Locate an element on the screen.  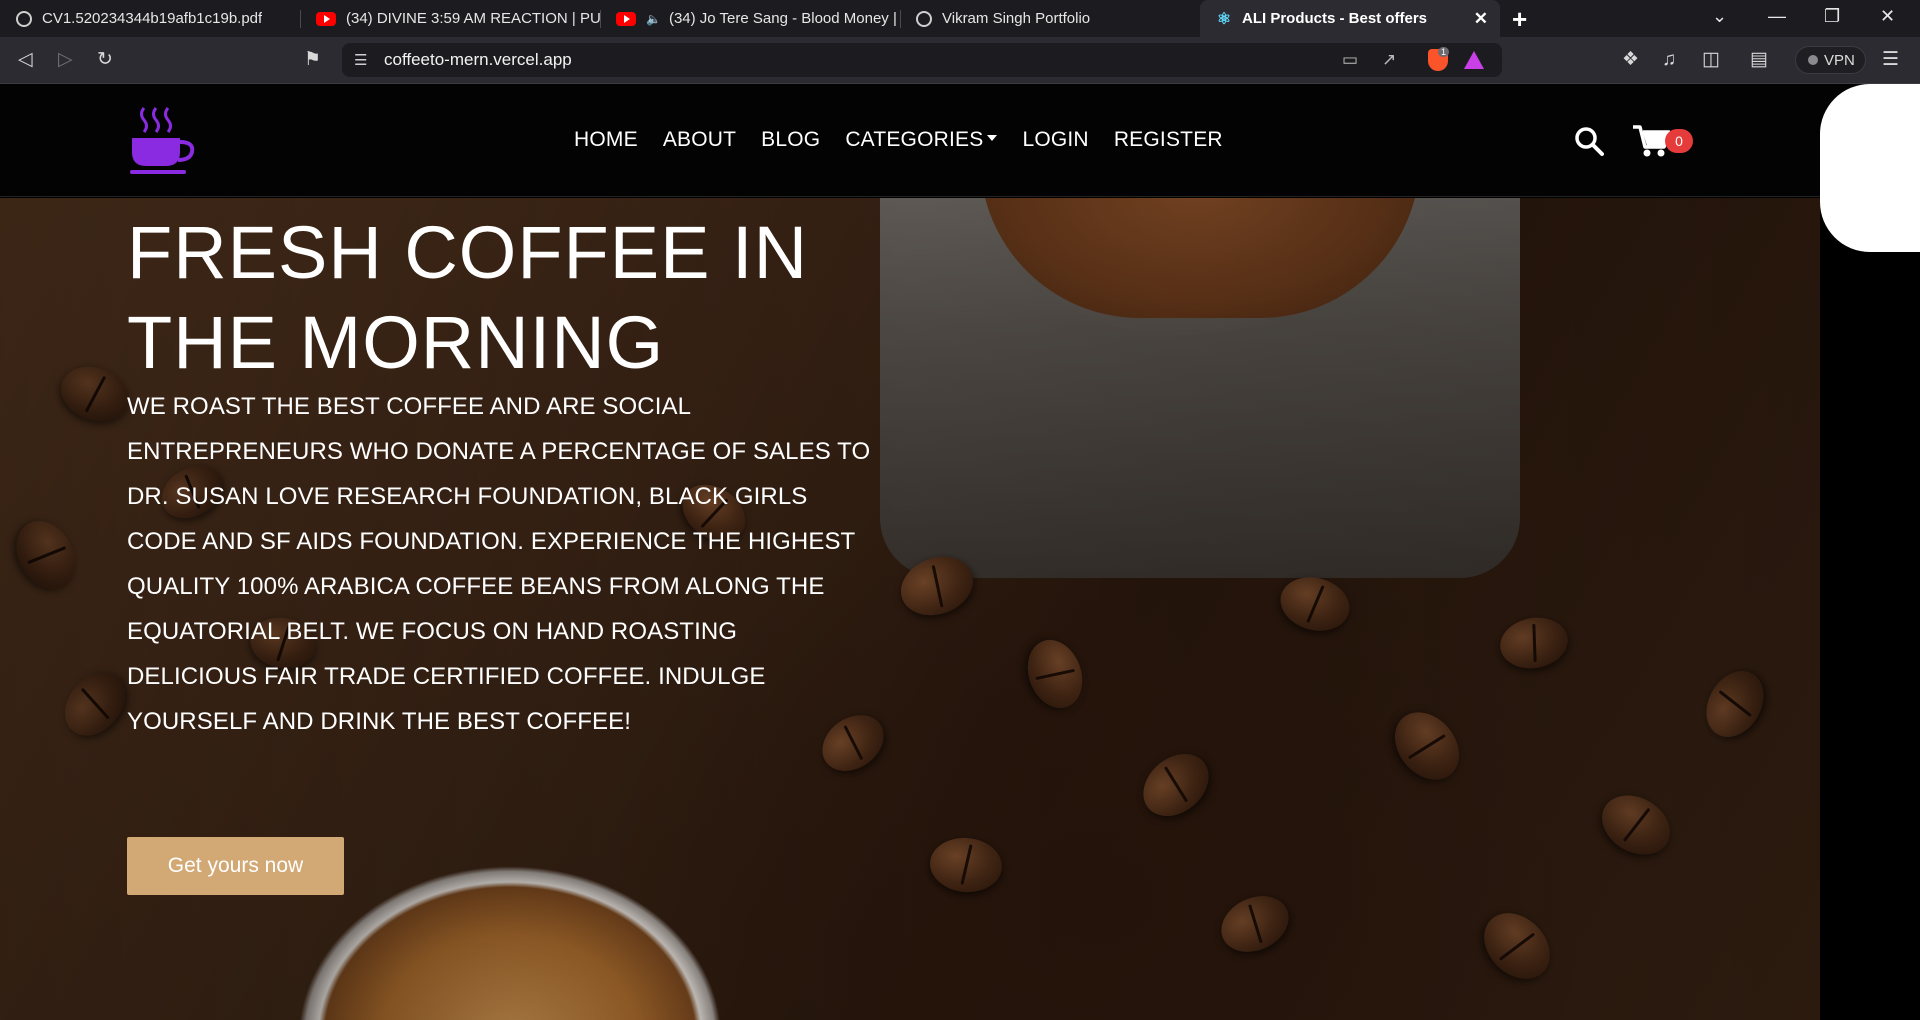
menu-icon: ☰ is located at coordinates (1890, 60).